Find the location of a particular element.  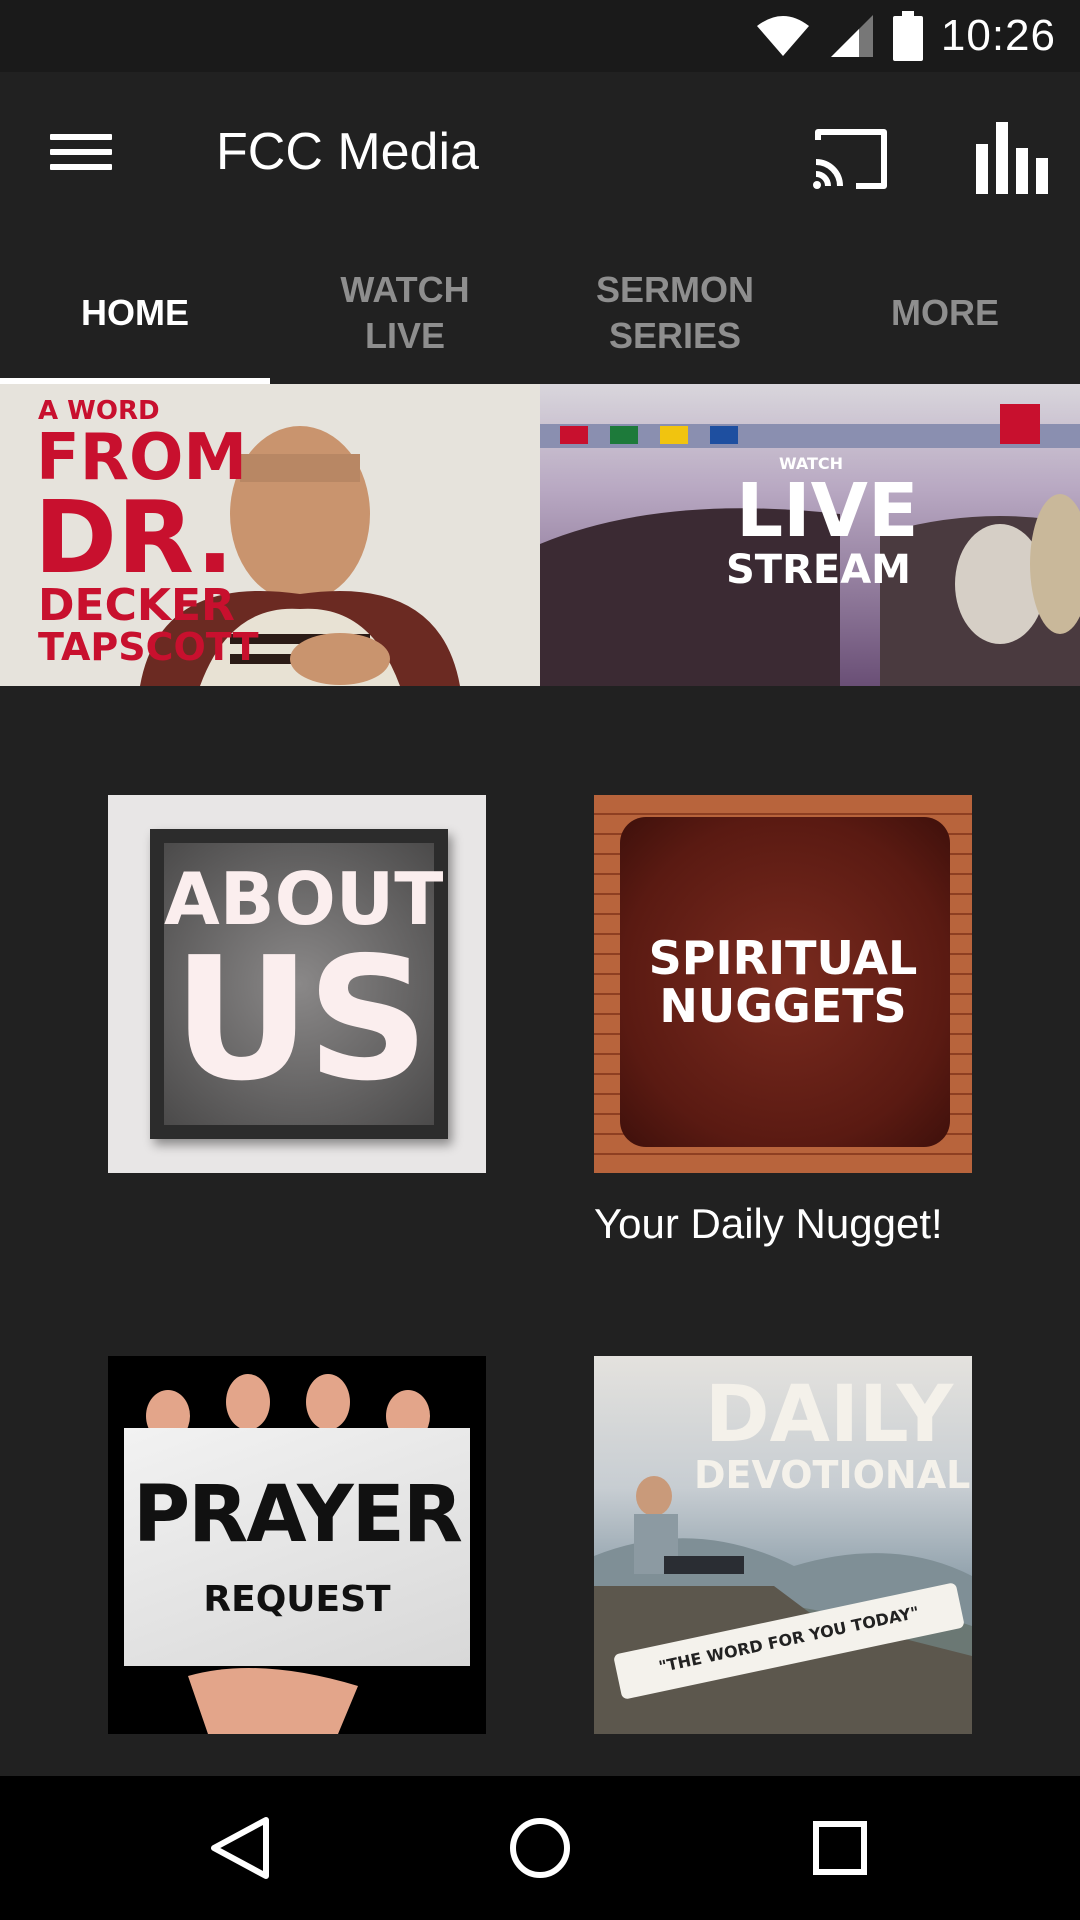

watch-live-stream-tile: WATCH LIVE STREAM is located at coordinates (810, 535).